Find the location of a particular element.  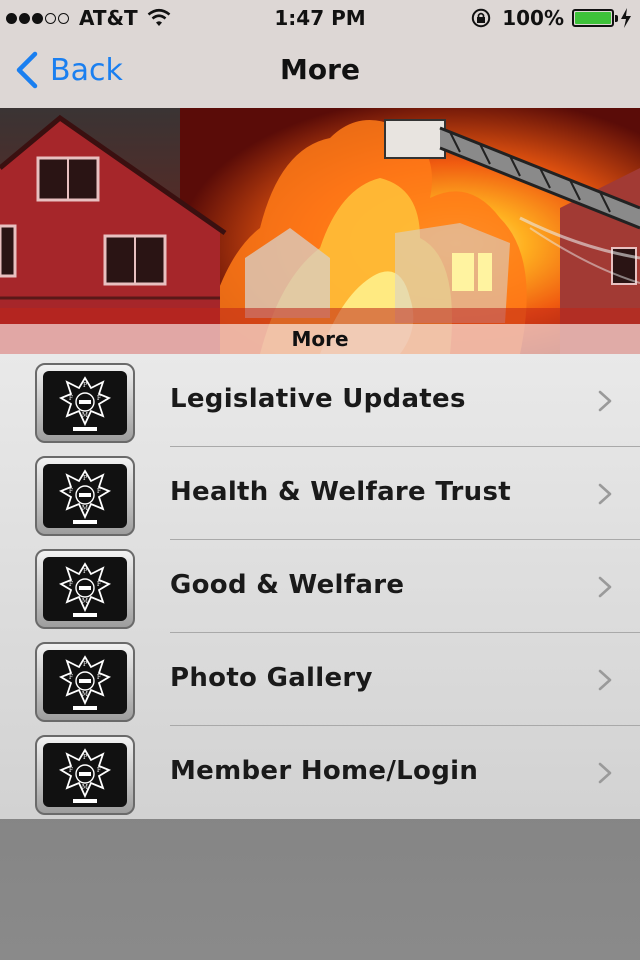

charging-bolt-icon is located at coordinates (626, 18).